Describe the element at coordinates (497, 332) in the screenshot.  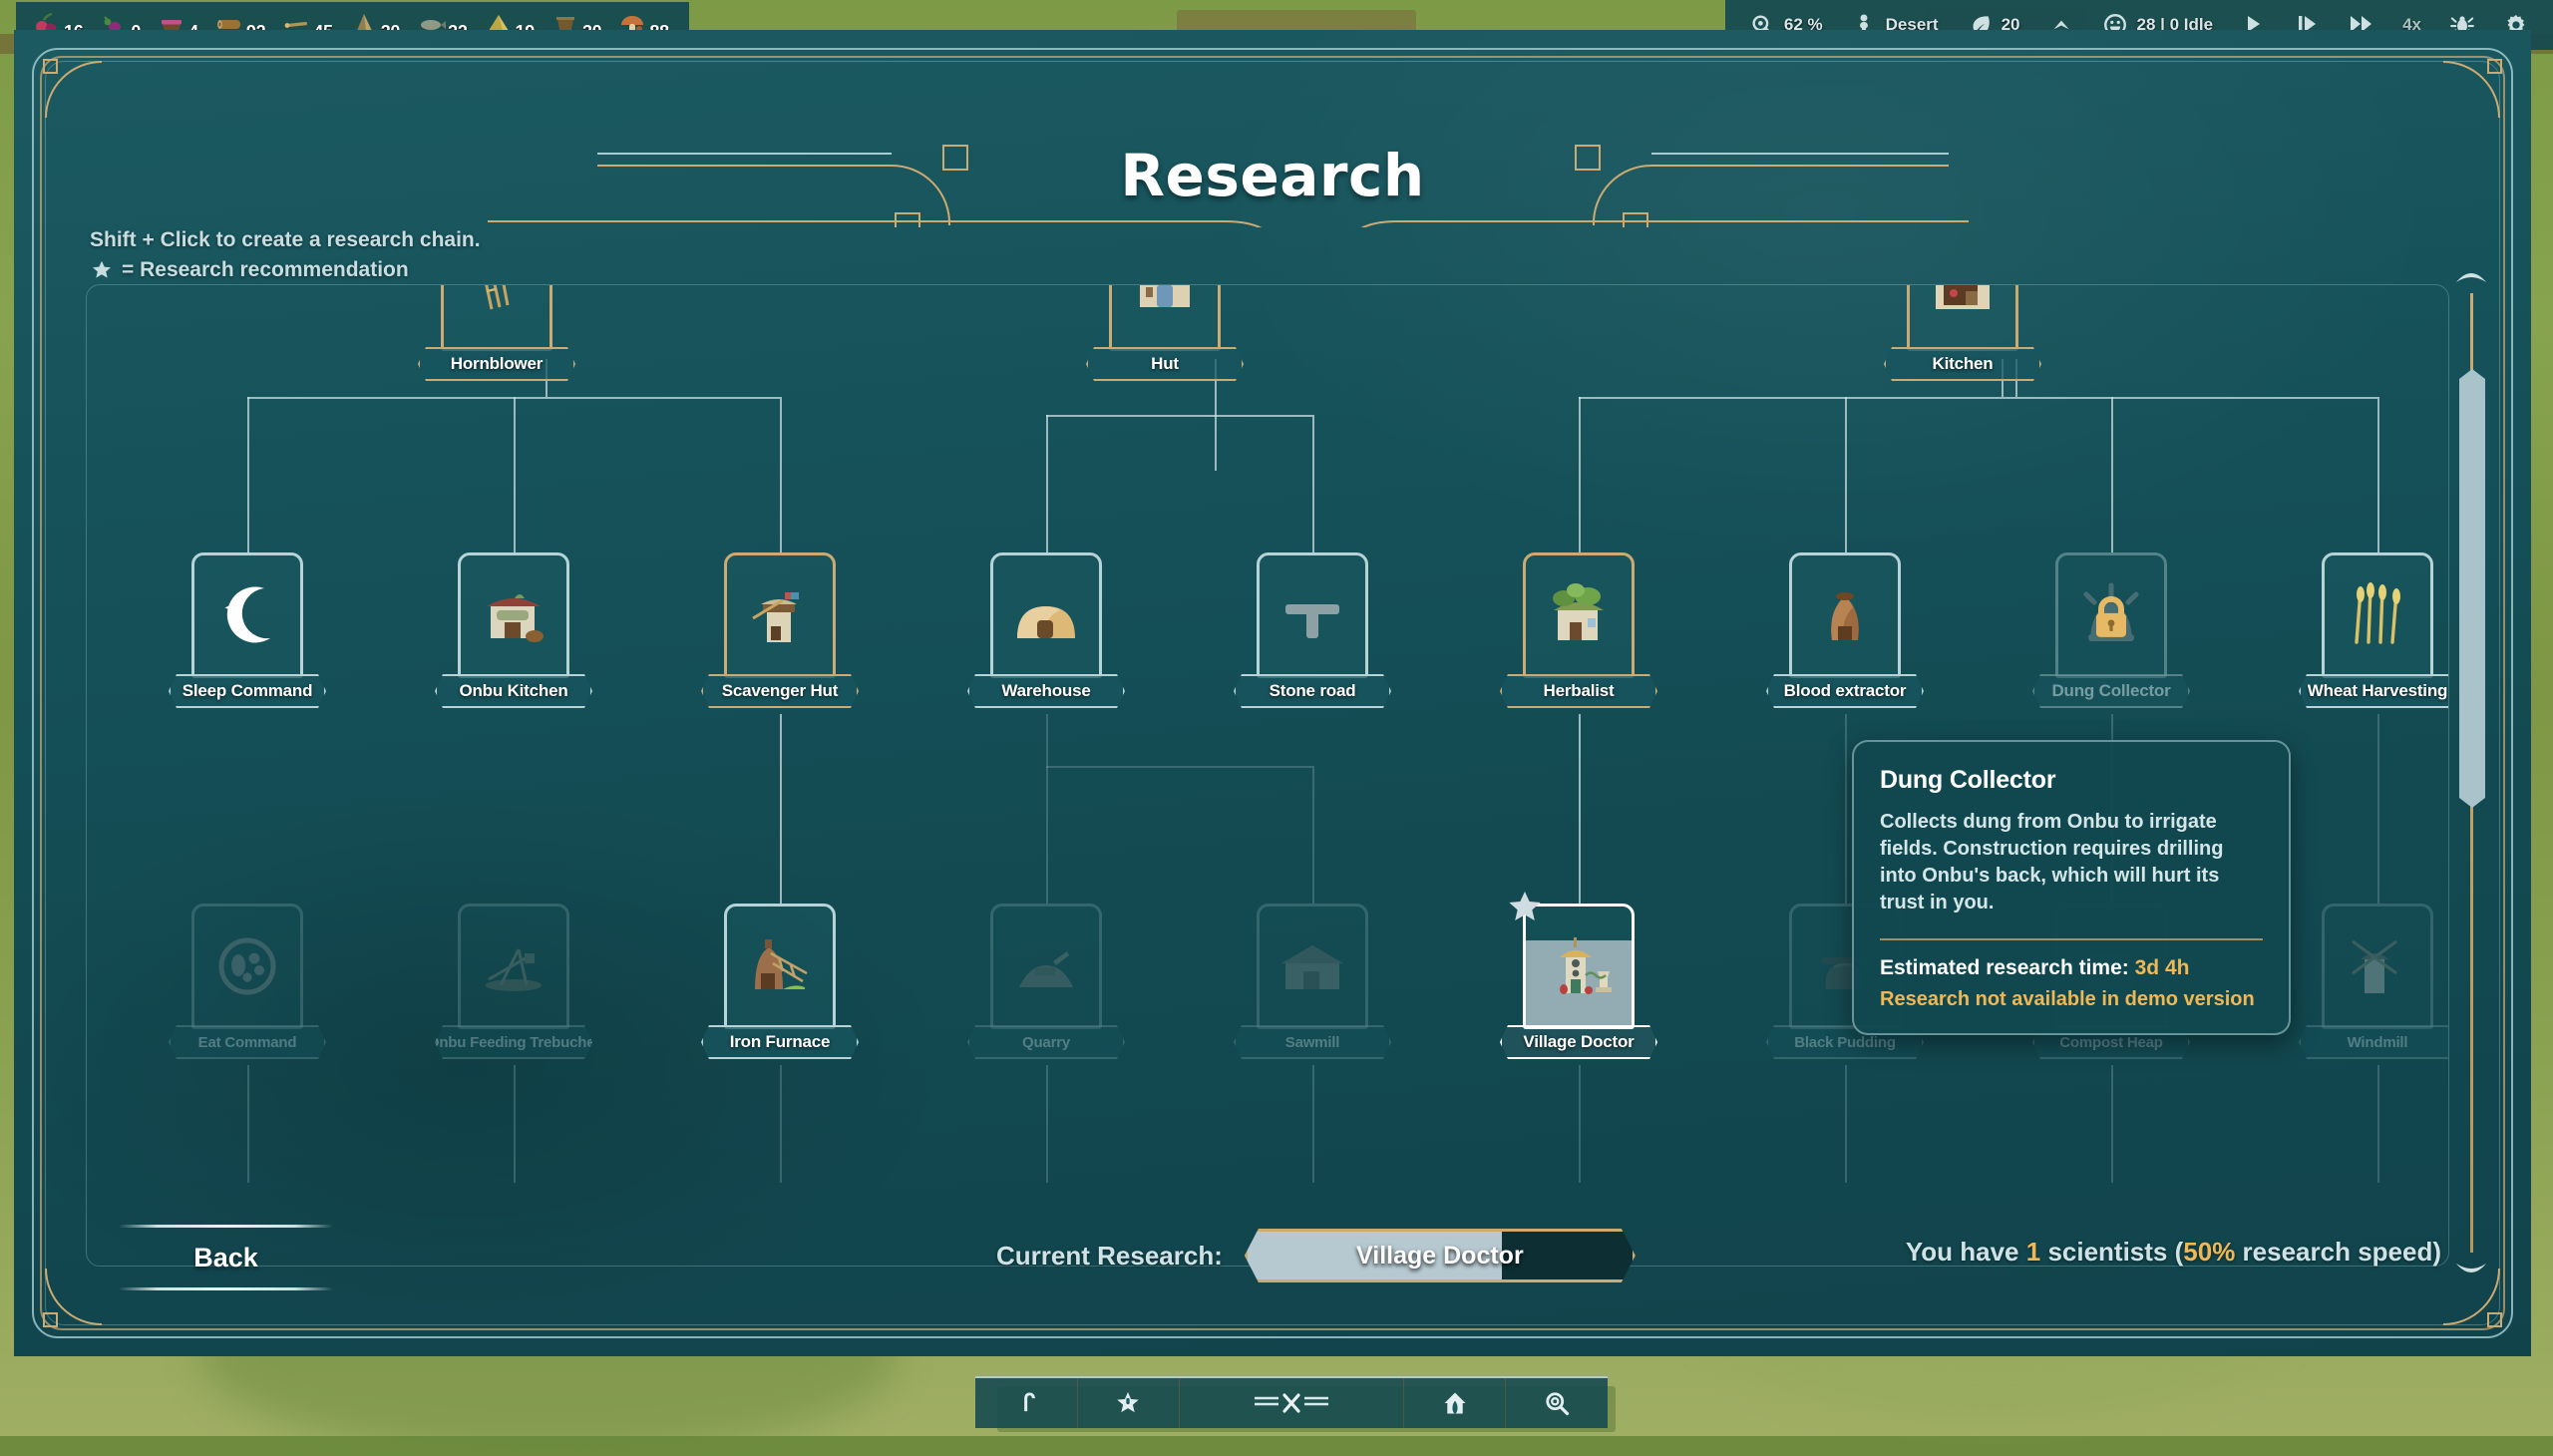
I see `research-node-hornblower: Hornblower` at that location.